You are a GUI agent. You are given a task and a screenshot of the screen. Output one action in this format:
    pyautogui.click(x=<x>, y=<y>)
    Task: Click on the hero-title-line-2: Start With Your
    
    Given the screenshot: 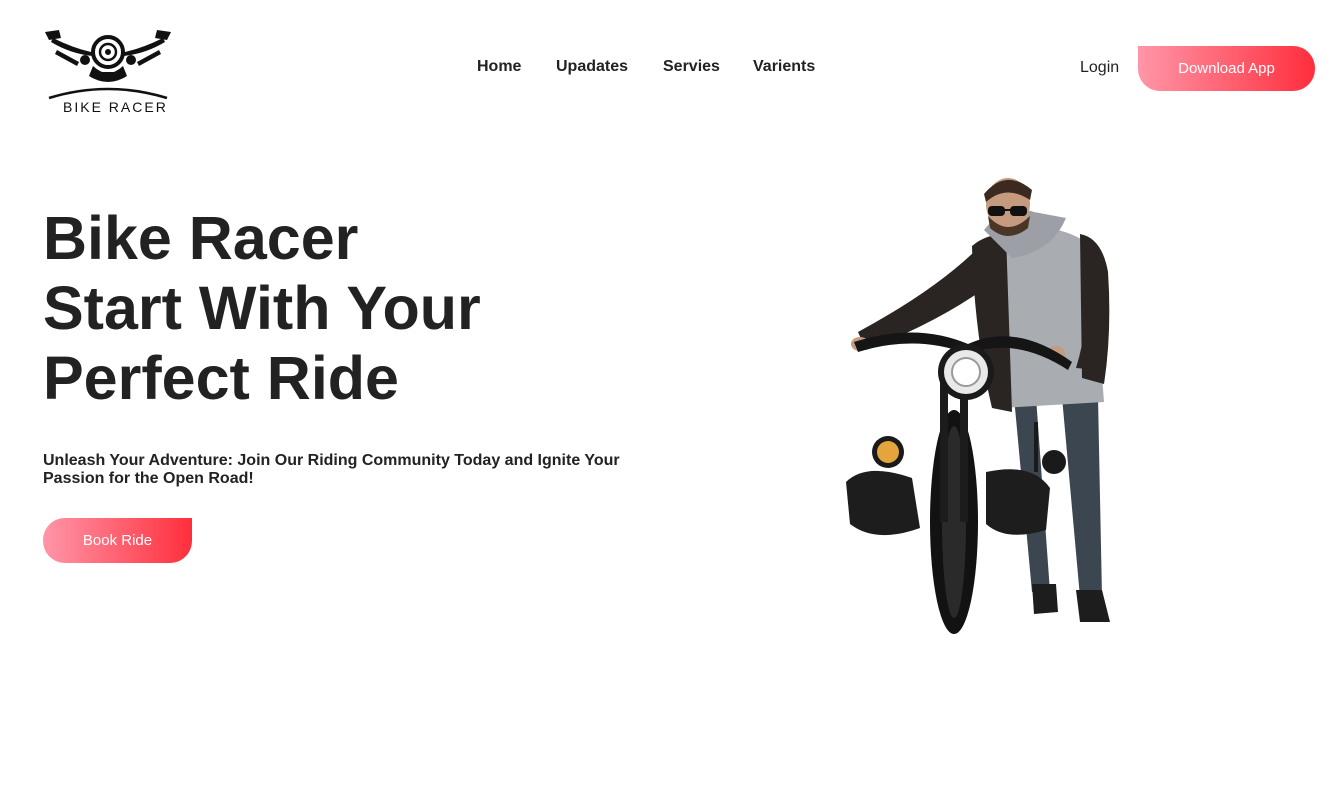 What is the action you would take?
    pyautogui.click(x=262, y=308)
    